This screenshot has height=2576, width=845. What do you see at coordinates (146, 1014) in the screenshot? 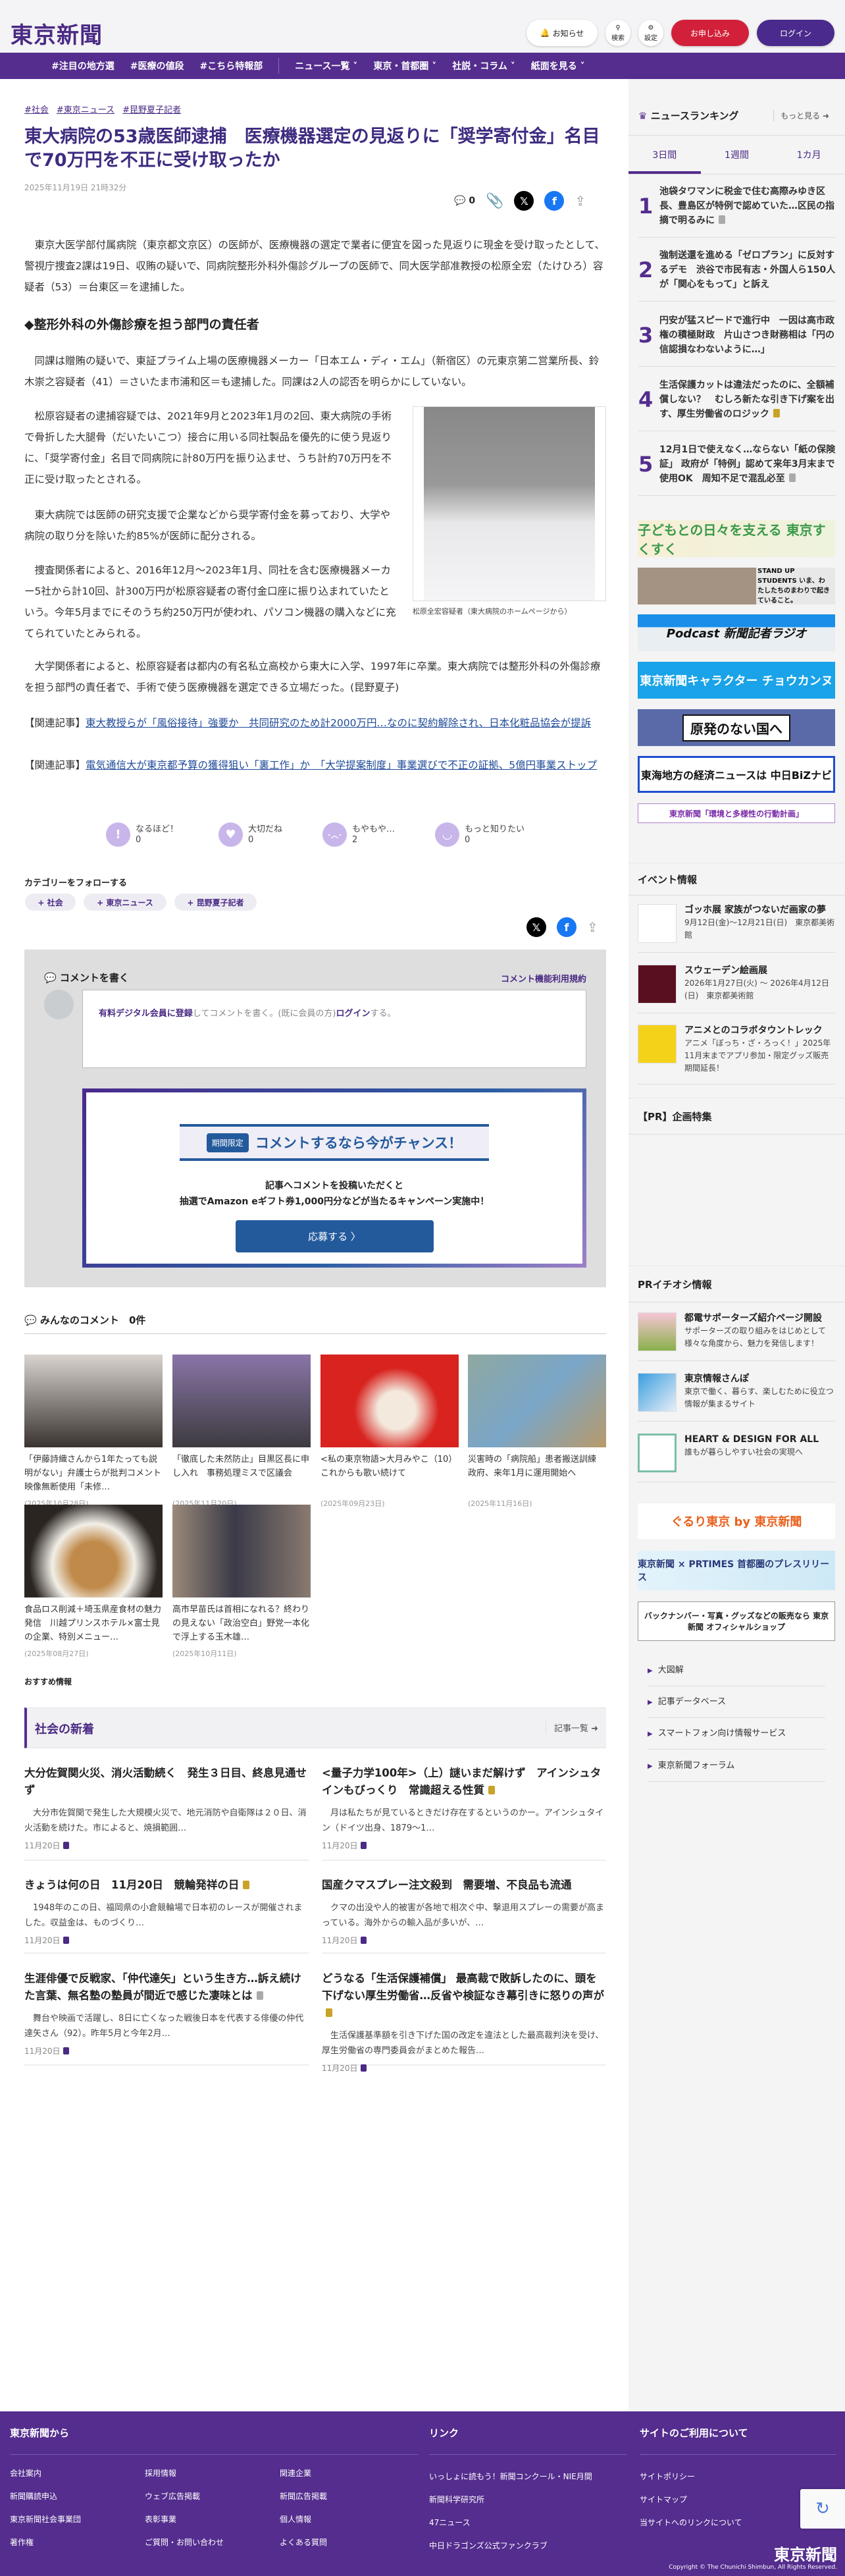
I see `register-link: 有料デジタル会員に登録` at bounding box center [146, 1014].